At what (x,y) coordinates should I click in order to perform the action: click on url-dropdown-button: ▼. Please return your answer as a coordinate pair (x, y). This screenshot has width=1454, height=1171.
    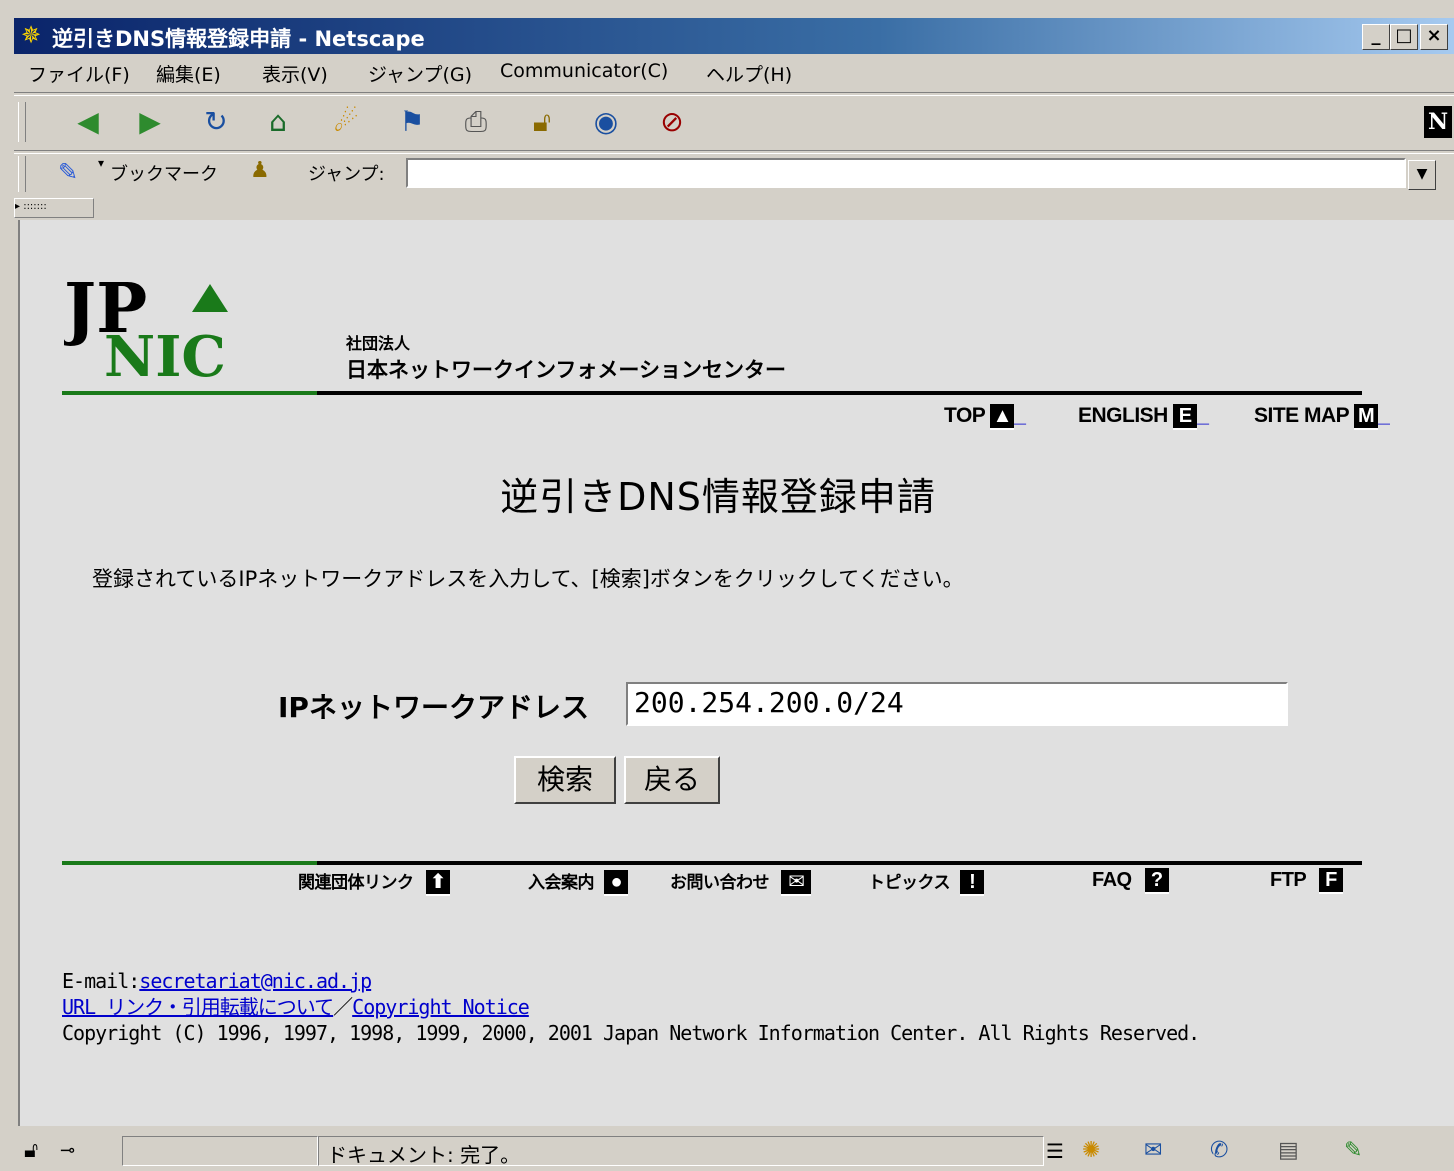
    Looking at the image, I should click on (1422, 175).